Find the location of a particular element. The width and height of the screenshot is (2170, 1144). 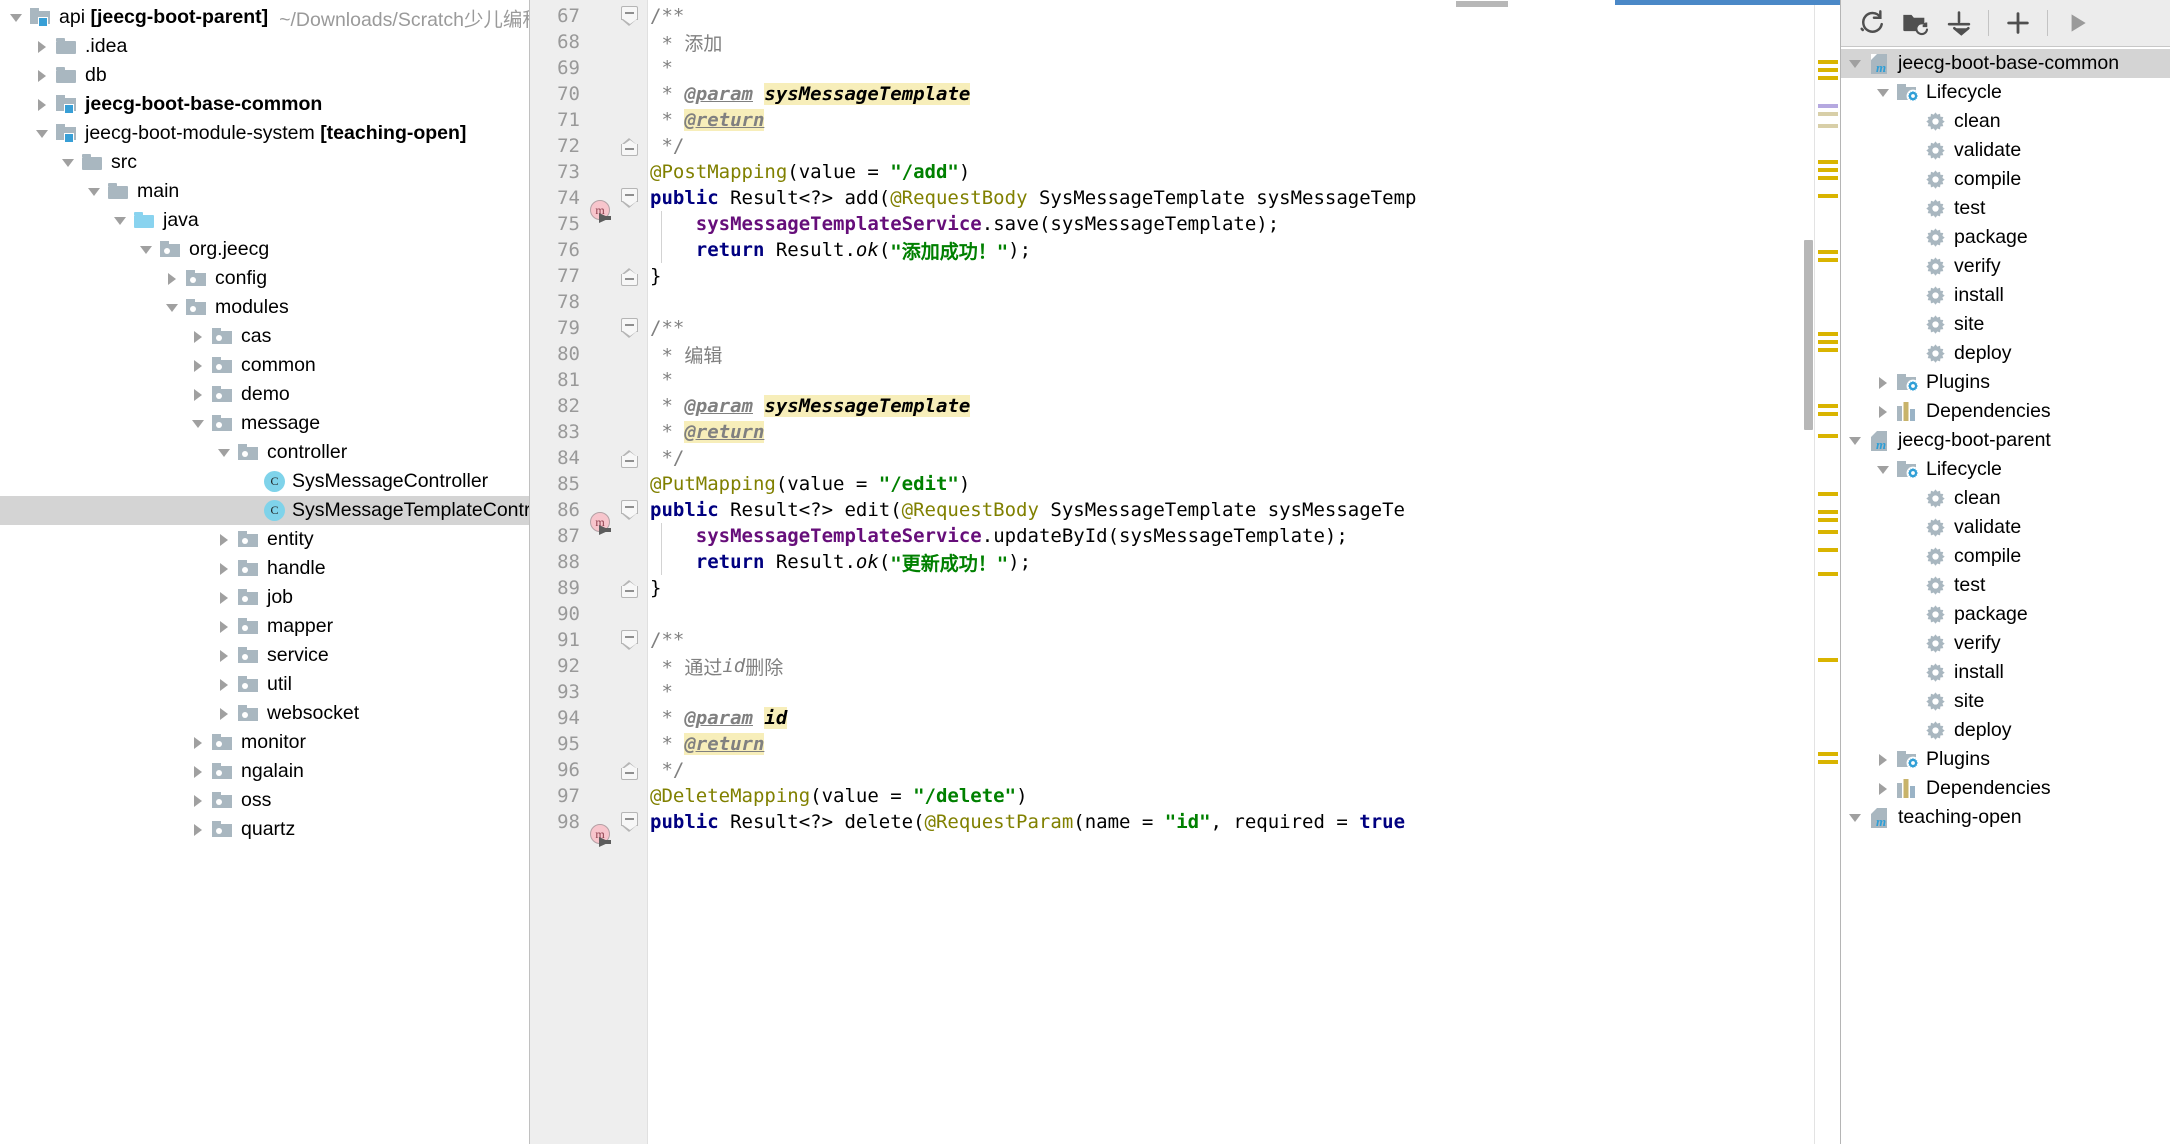

project-tree-item-java: java is located at coordinates (264, 220).